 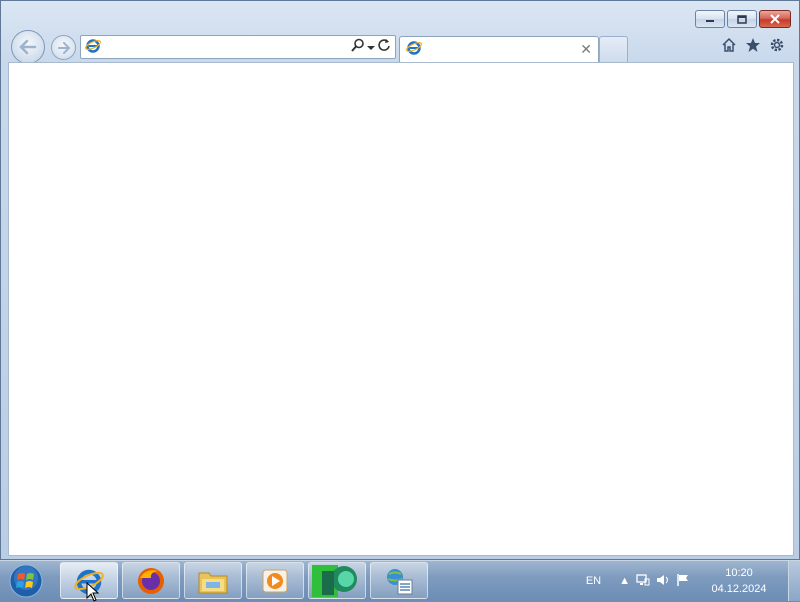 I want to click on windows-logo-icon, so click(x=26, y=581).